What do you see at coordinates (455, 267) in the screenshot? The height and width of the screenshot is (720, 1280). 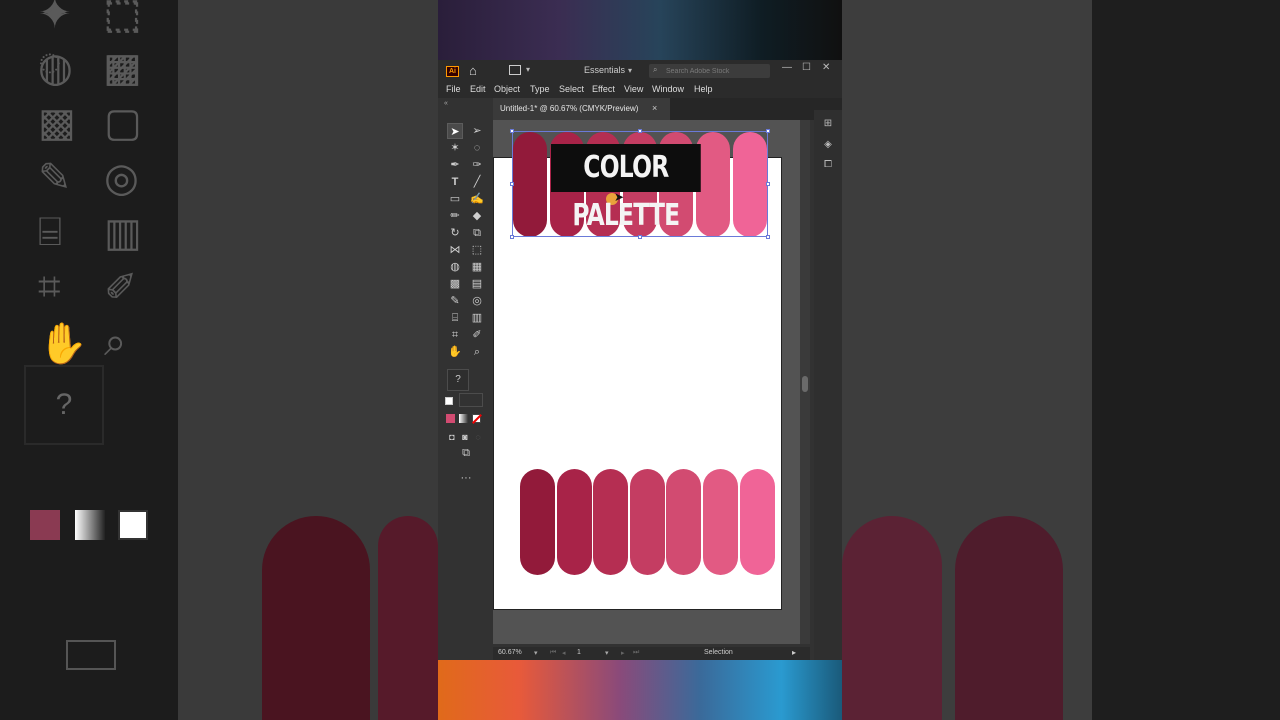 I see `shape-builder-tool-icon: ◍` at bounding box center [455, 267].